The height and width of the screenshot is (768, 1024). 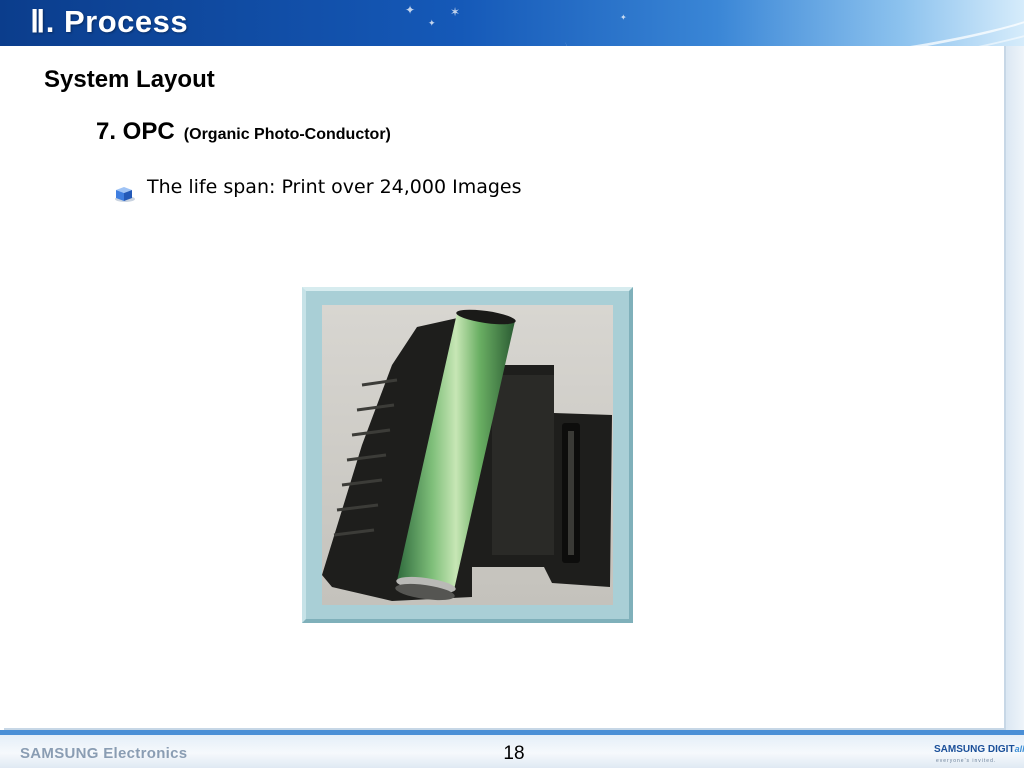 I want to click on logo-main: SAMSUNG DIGITall, so click(x=979, y=749).